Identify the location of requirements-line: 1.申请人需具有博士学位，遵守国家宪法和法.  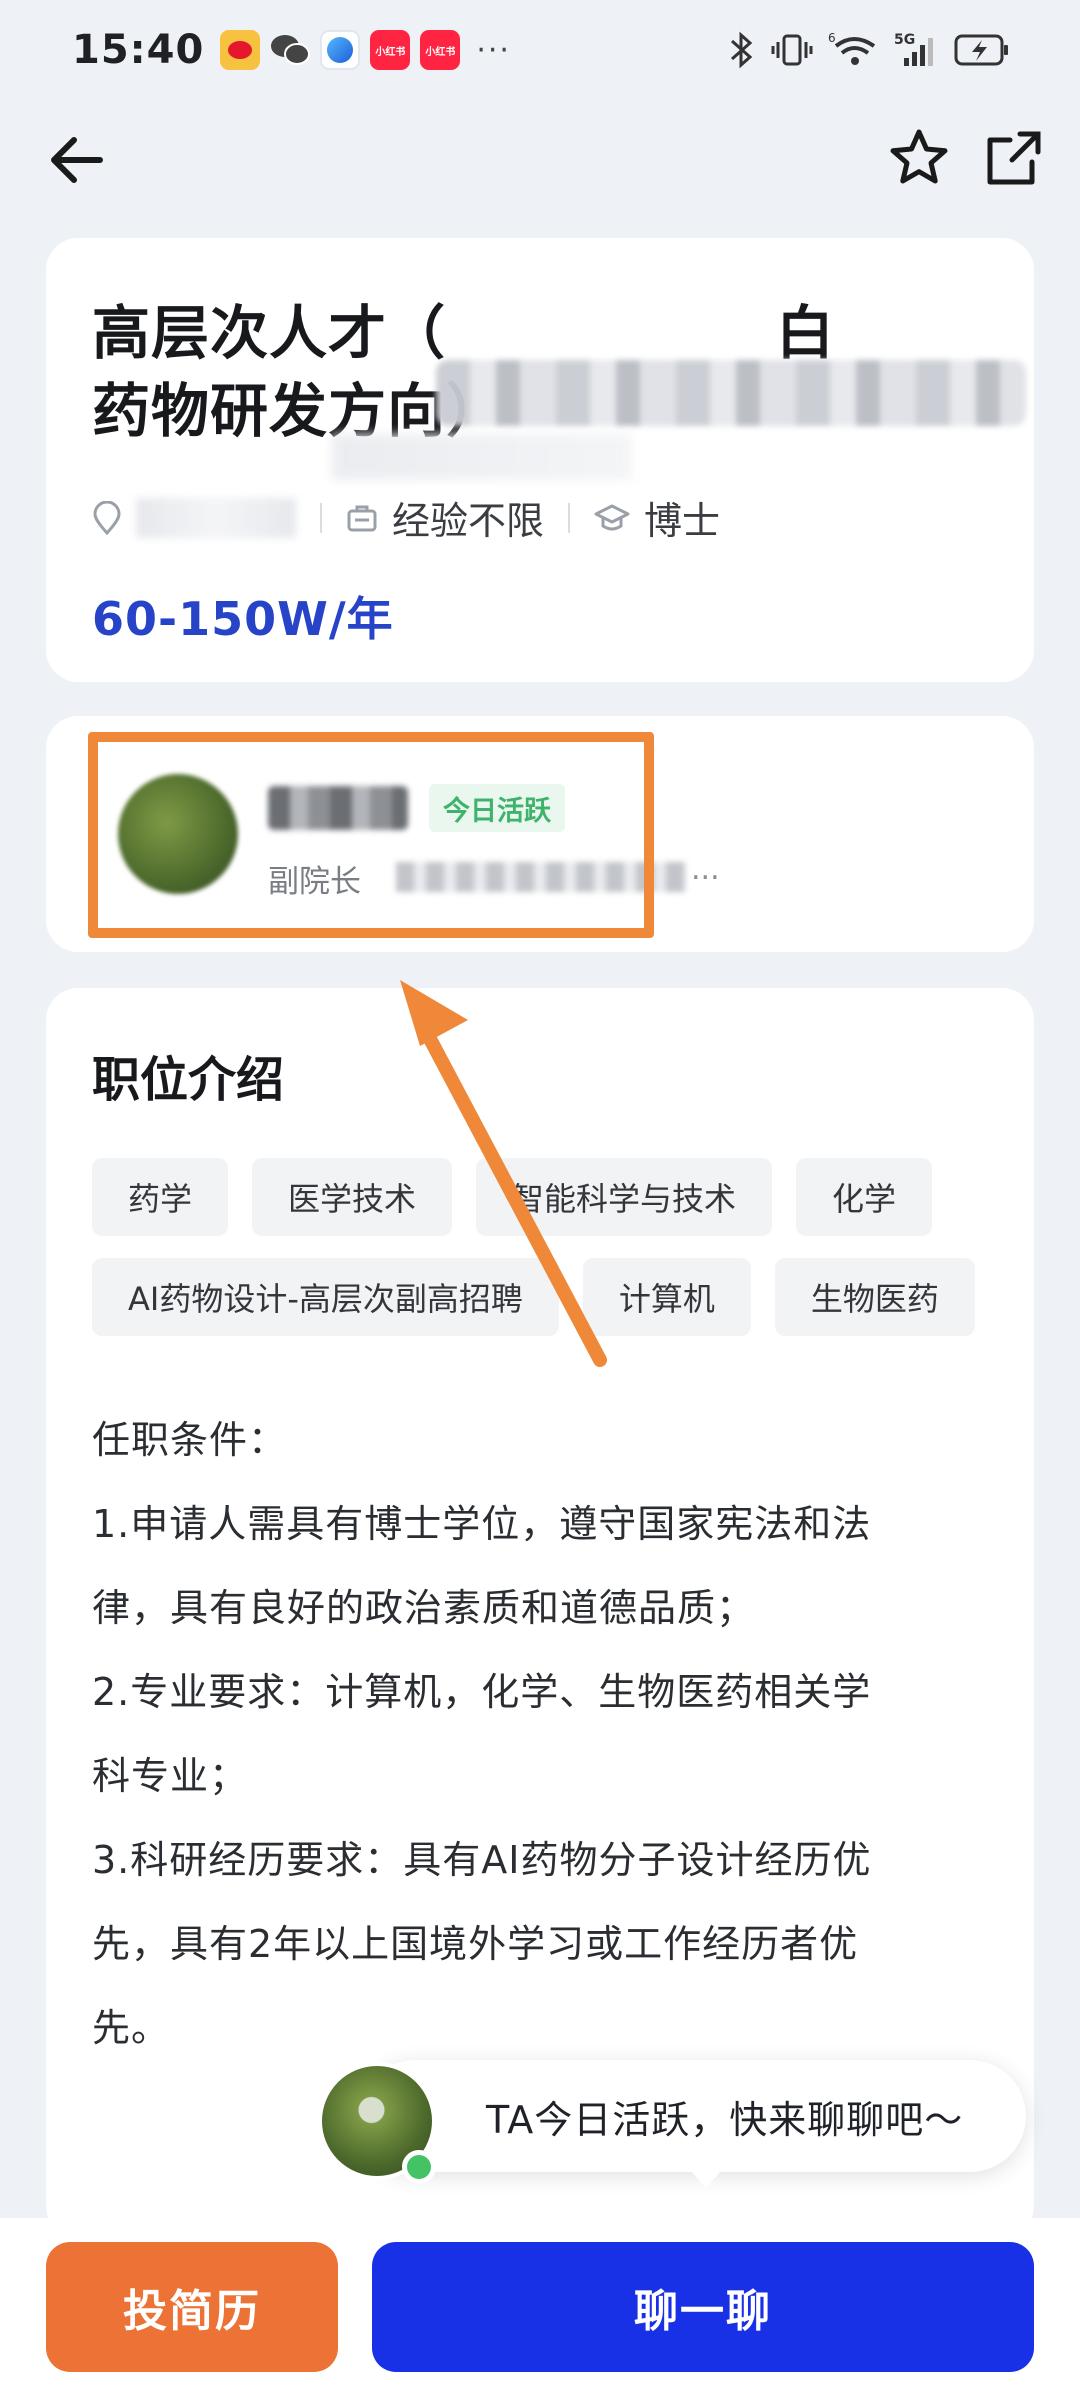
(482, 1524).